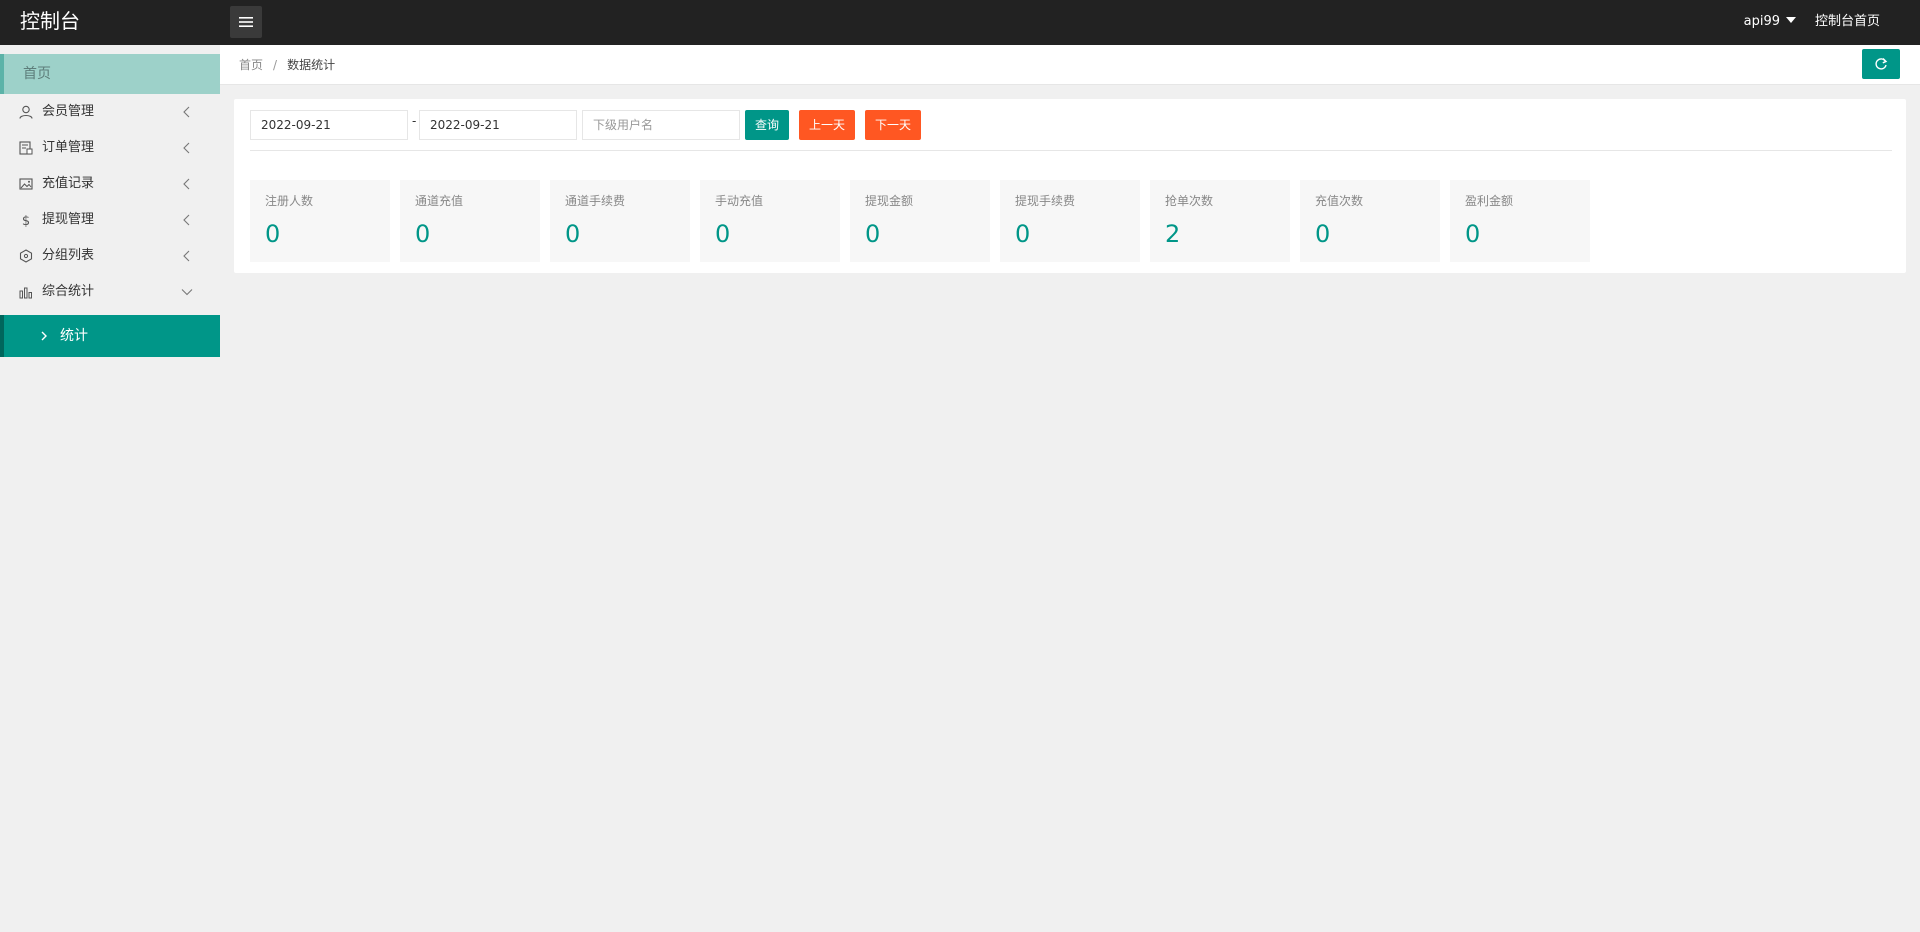 The height and width of the screenshot is (932, 1920). Describe the element at coordinates (620, 221) in the screenshot. I see `stat-card-channel-fee: 通道手续费 0` at that location.